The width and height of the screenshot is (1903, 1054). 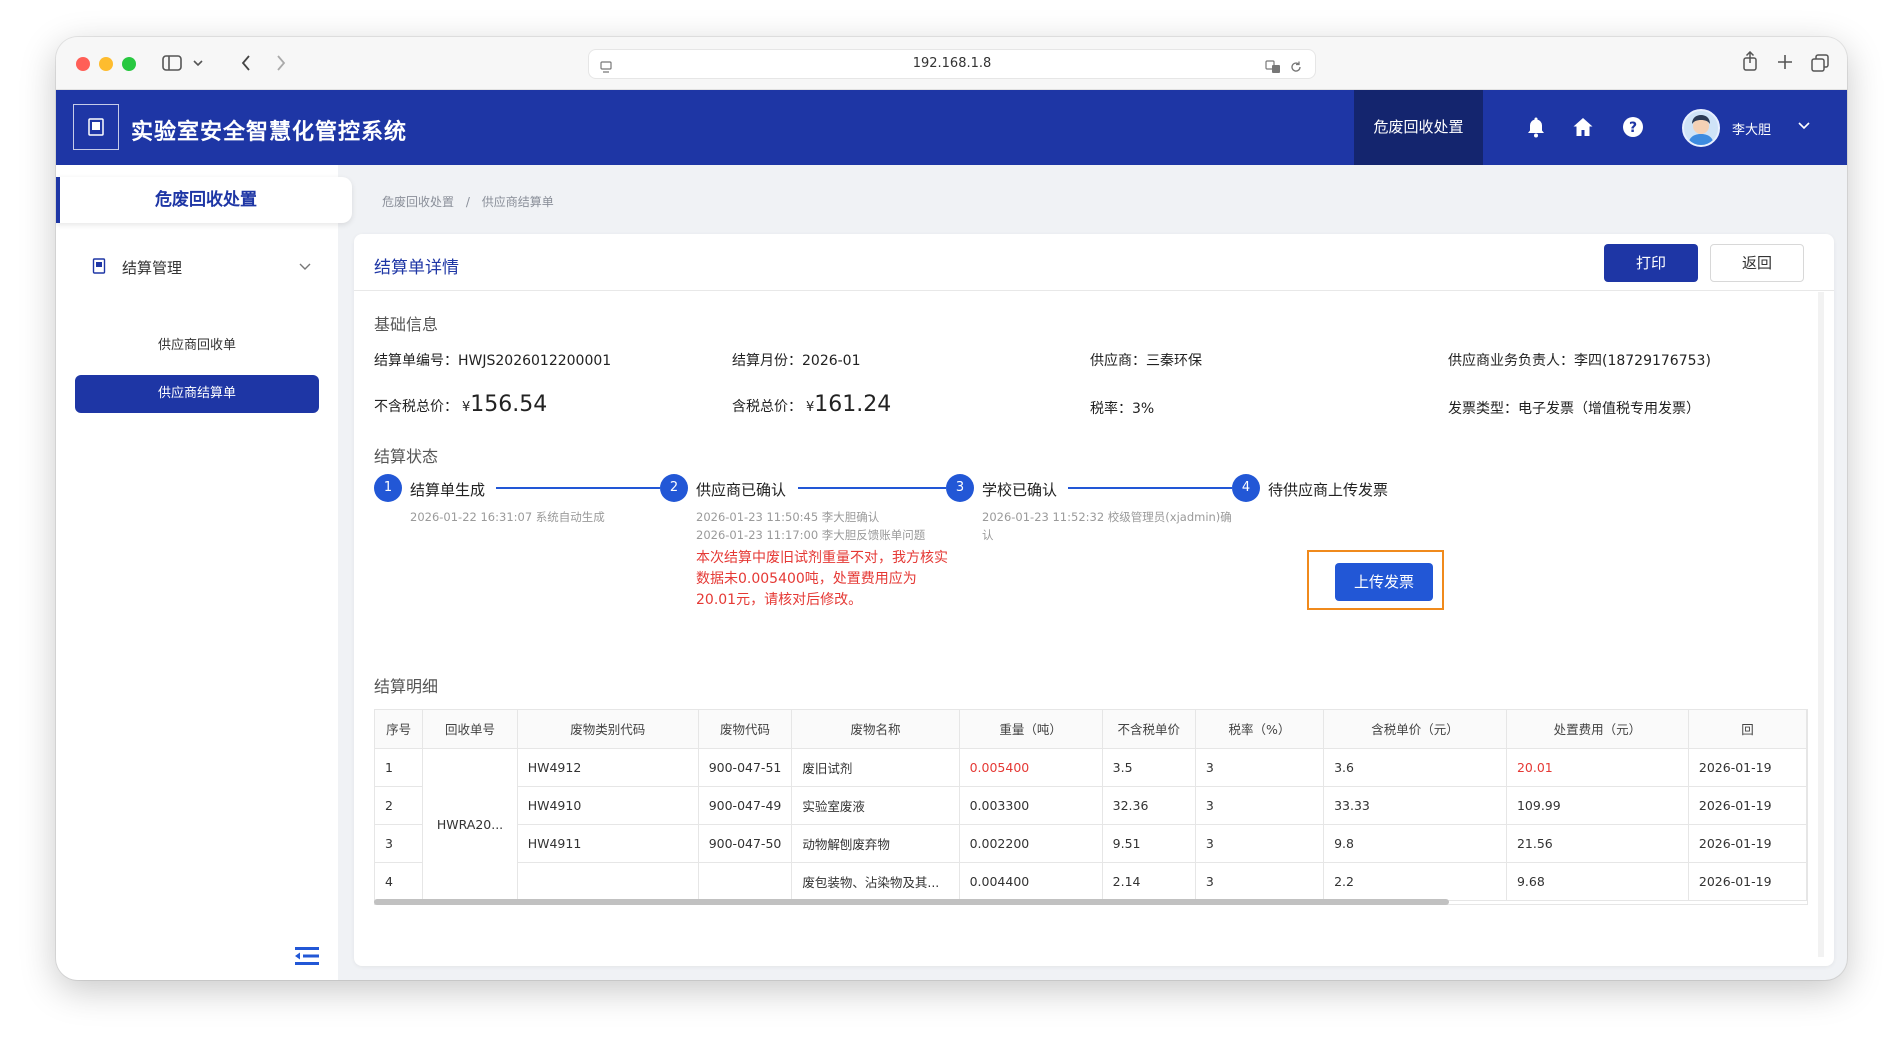 I want to click on collapse-menu-icon, so click(x=307, y=958).